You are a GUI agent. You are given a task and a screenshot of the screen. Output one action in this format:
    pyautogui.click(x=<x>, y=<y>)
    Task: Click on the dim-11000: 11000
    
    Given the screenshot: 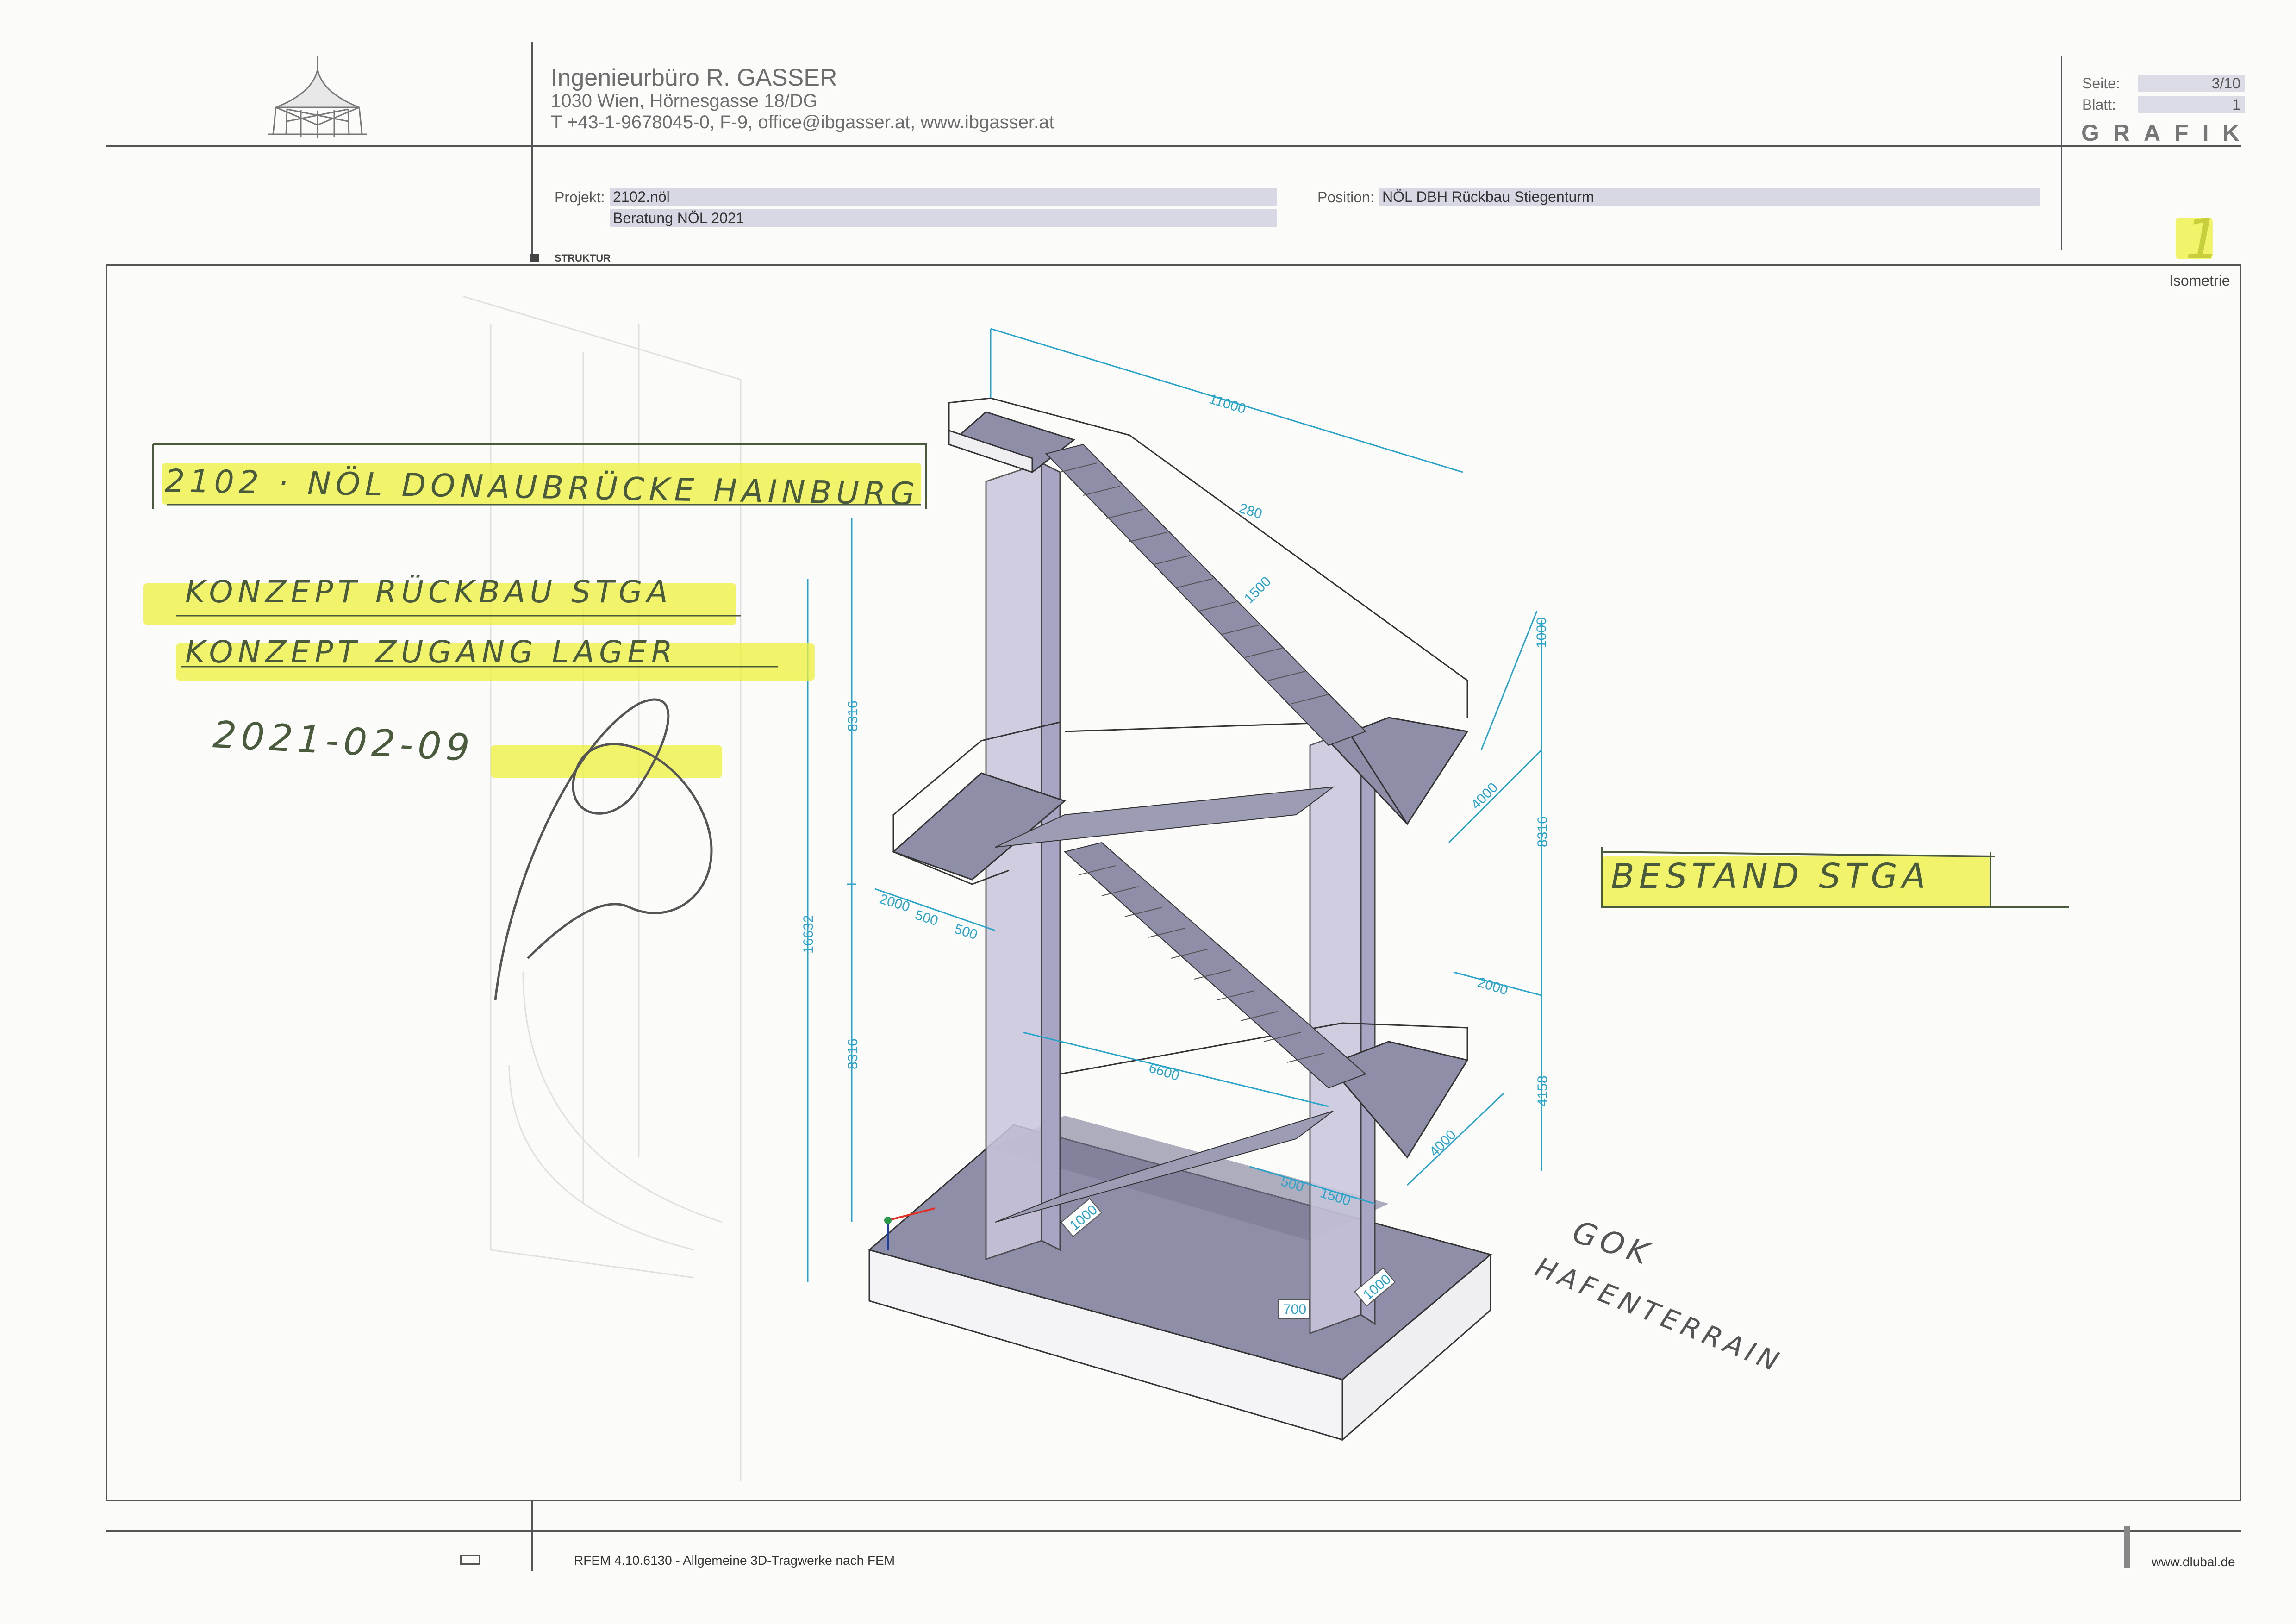 What is the action you would take?
    pyautogui.click(x=1227, y=404)
    